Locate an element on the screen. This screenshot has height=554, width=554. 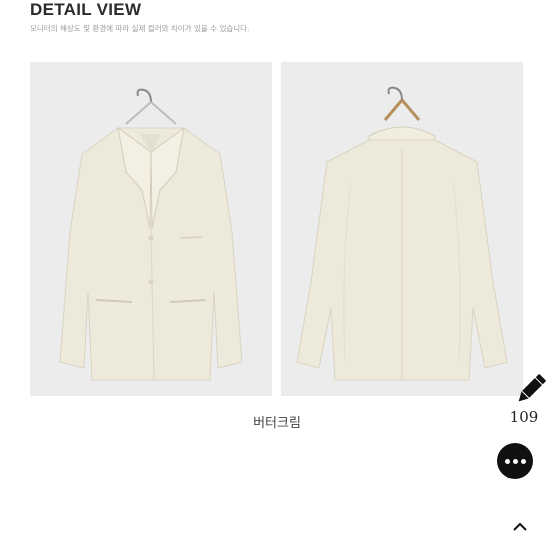
section-title: DETAIL VIEW is located at coordinates (86, 9).